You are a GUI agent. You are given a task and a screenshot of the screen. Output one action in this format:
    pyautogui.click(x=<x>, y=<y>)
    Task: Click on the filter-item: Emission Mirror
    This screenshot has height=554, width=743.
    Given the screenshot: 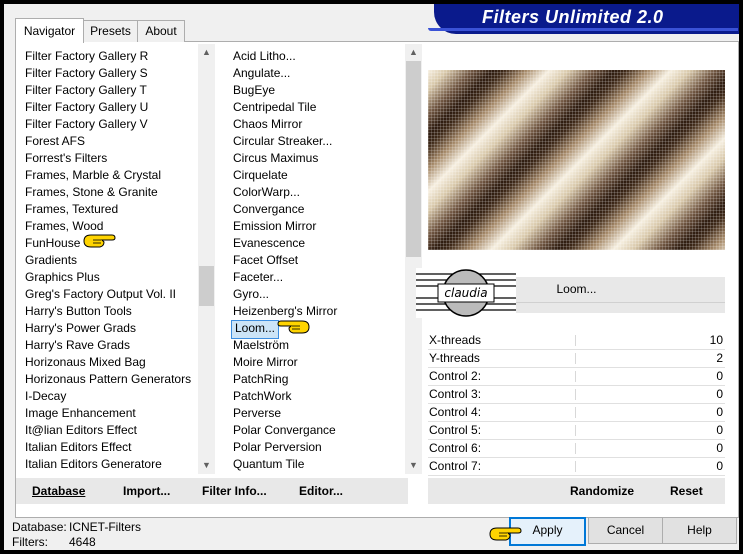 What is the action you would take?
    pyautogui.click(x=273, y=226)
    